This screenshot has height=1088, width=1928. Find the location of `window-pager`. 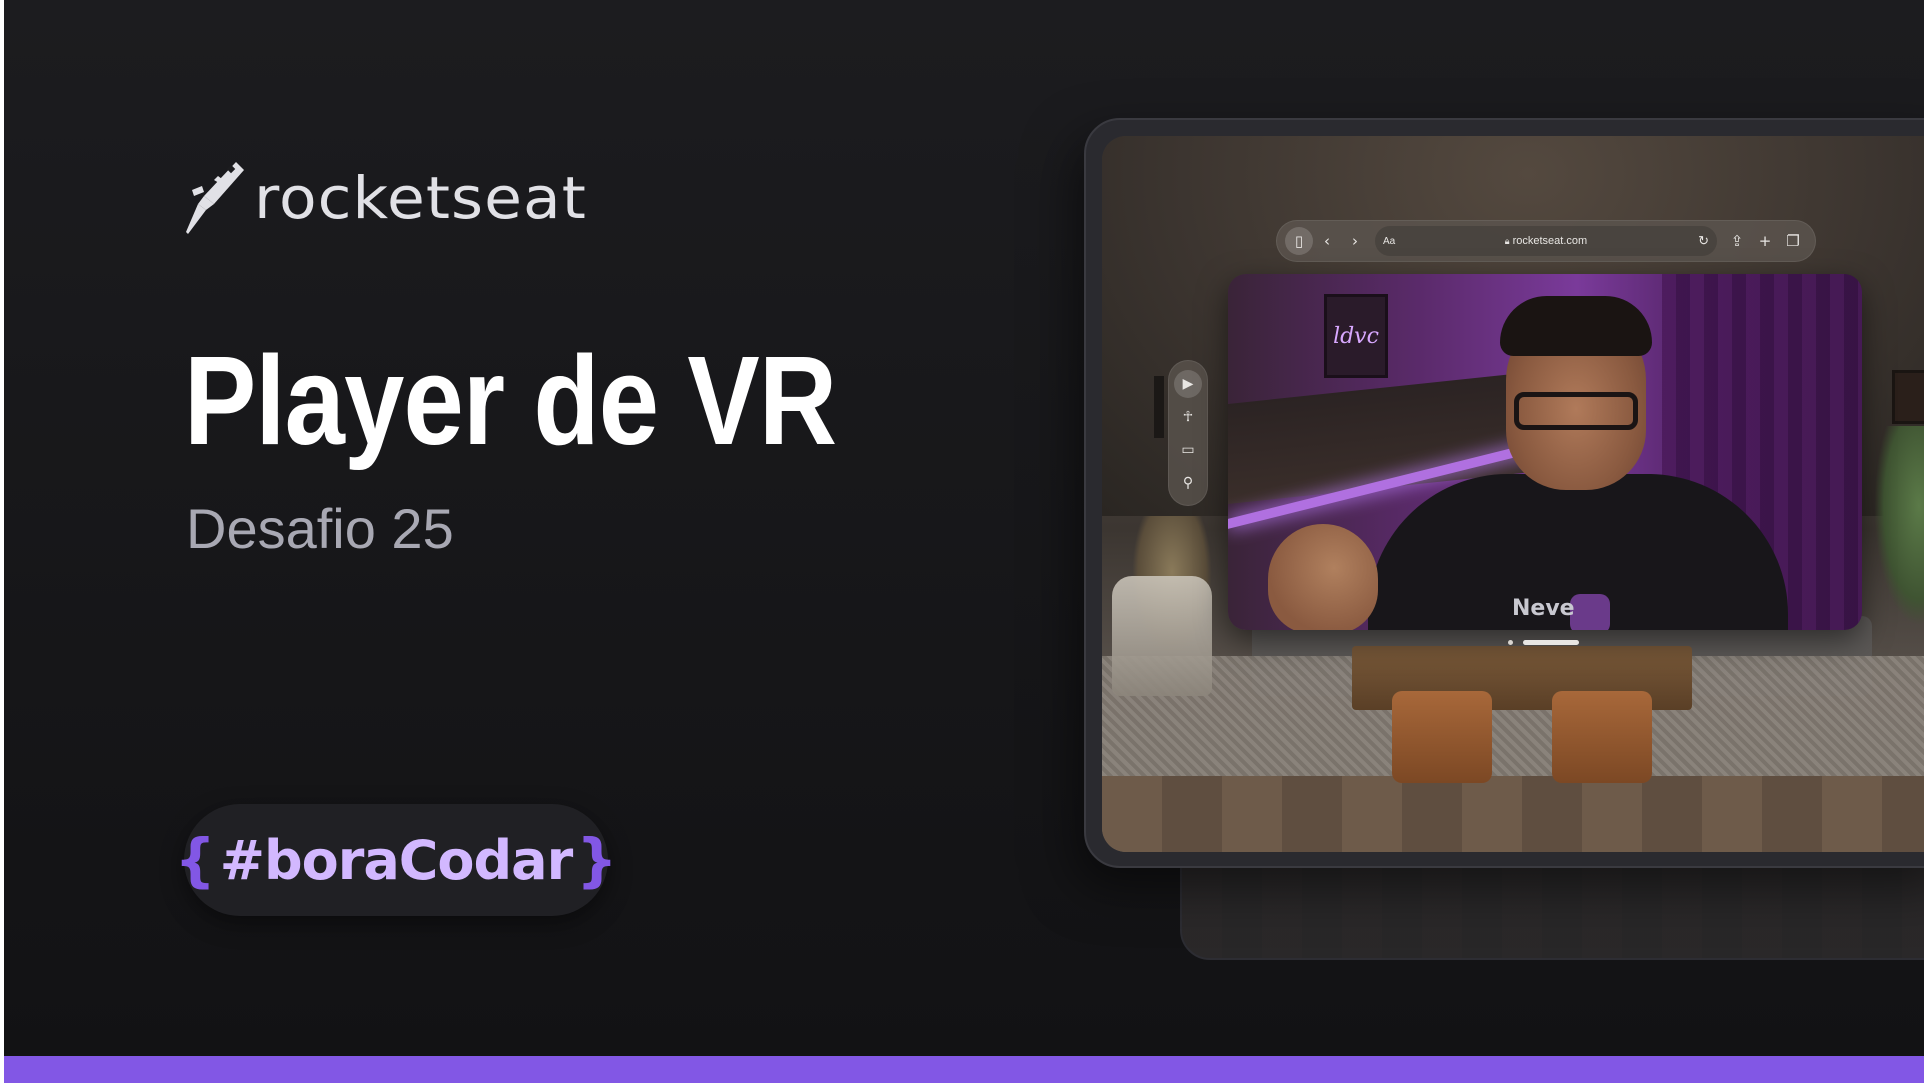

window-pager is located at coordinates (1543, 642).